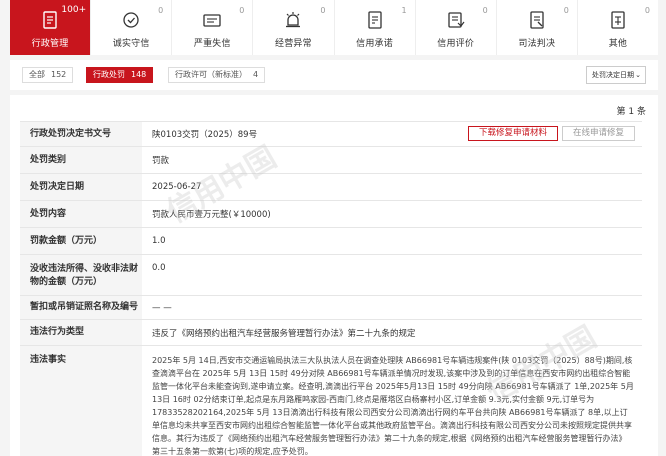 The height and width of the screenshot is (456, 666). I want to click on tab-label: 经营异常, so click(293, 44).